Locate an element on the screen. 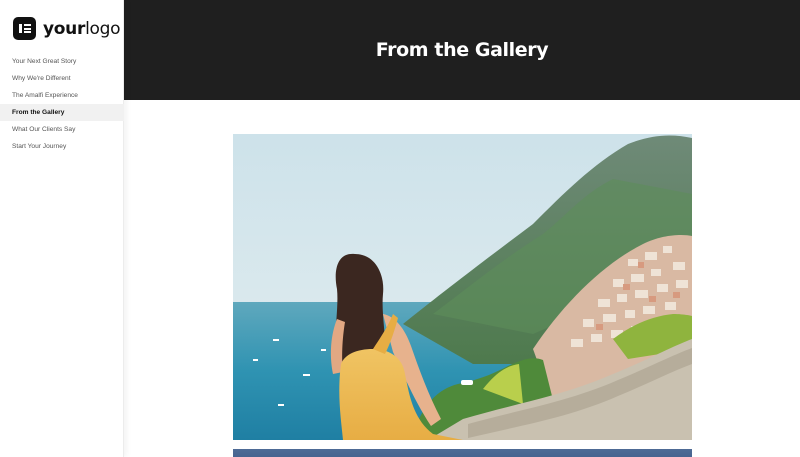  sidebar-item-from-the-gallery: From the Gallery is located at coordinates (62, 112).